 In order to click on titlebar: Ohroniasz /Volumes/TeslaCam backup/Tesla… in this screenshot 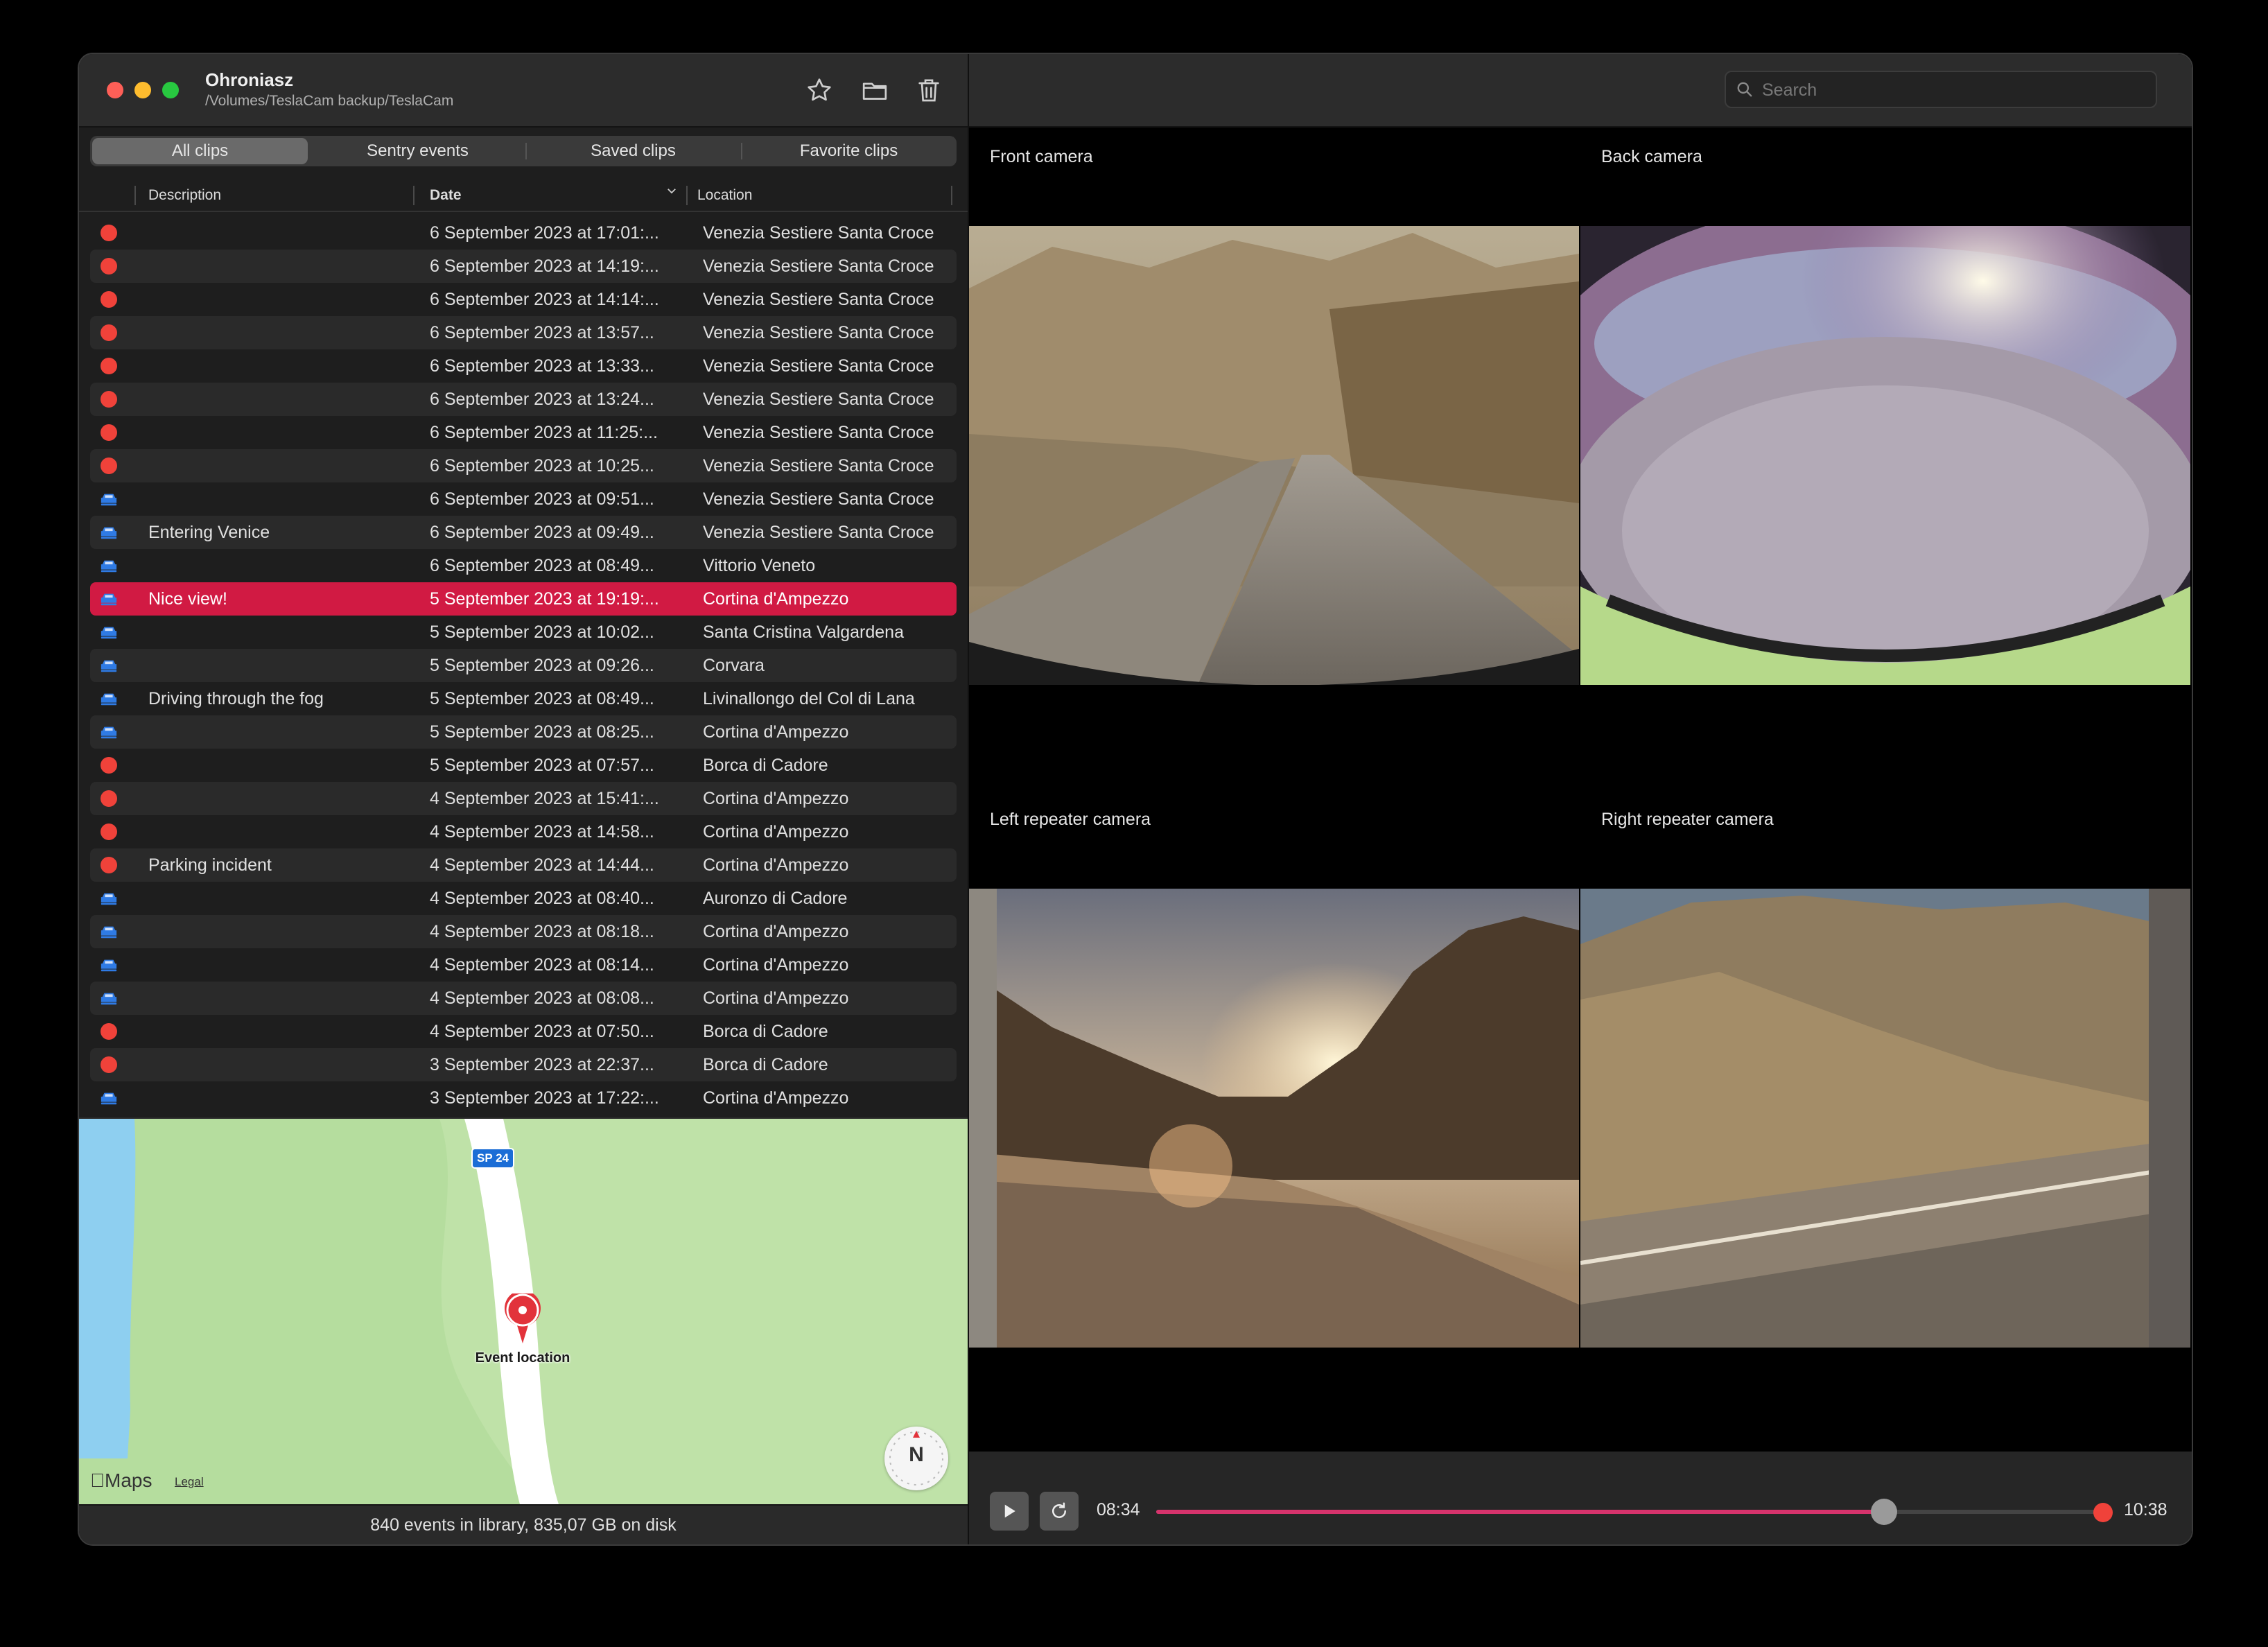, I will do `click(523, 91)`.